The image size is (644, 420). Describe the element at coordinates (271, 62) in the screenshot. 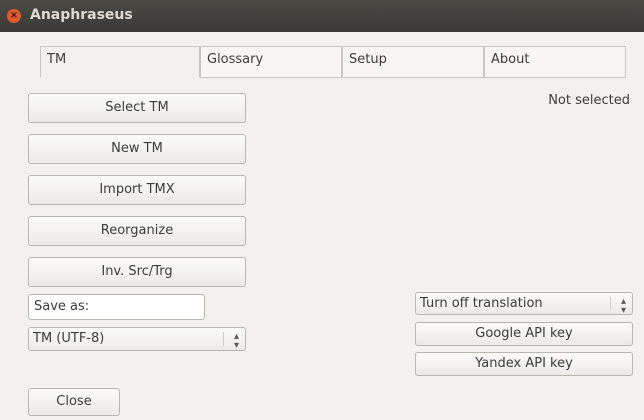

I see `tab-glossary: Glossary` at that location.